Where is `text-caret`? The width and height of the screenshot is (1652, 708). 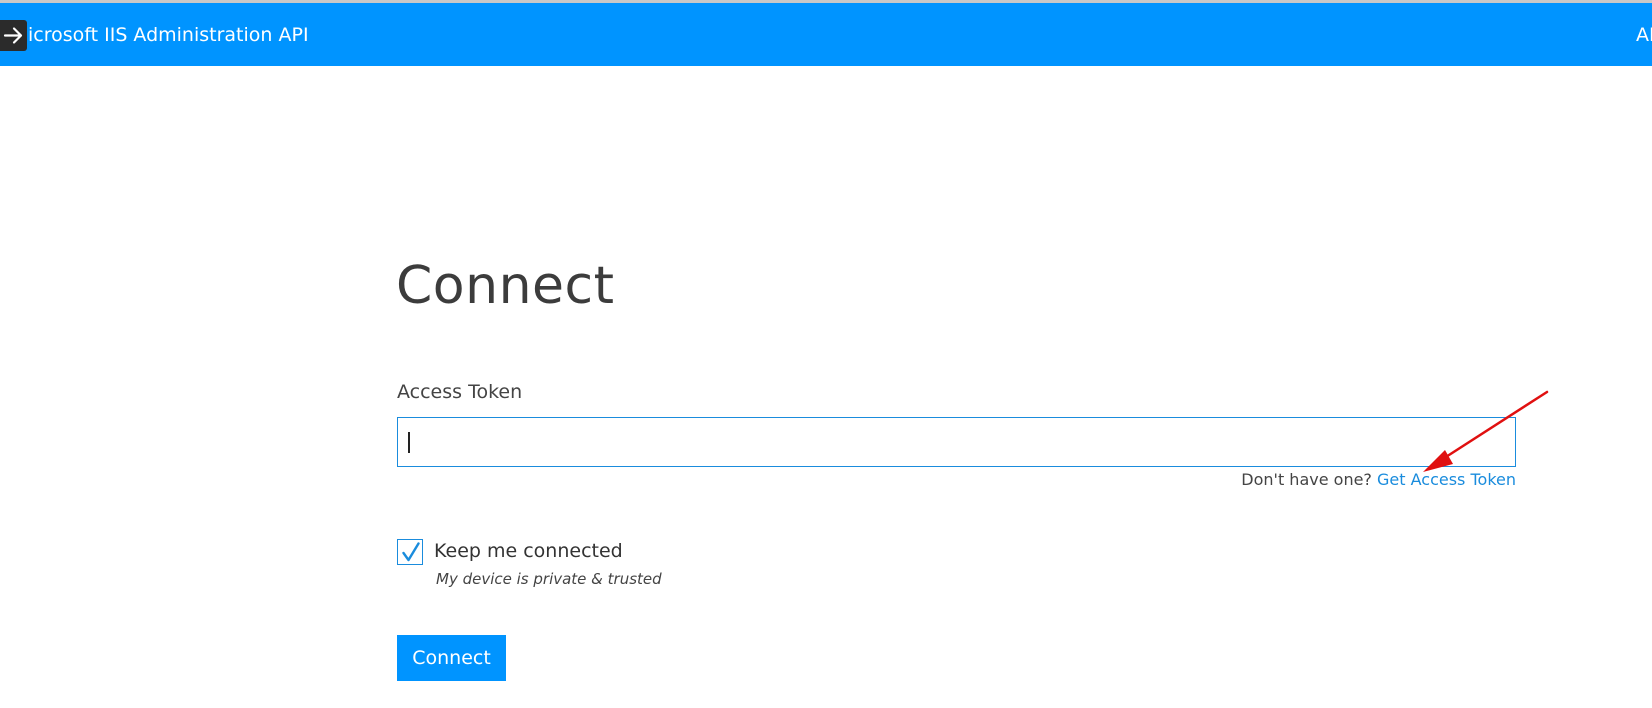 text-caret is located at coordinates (409, 442).